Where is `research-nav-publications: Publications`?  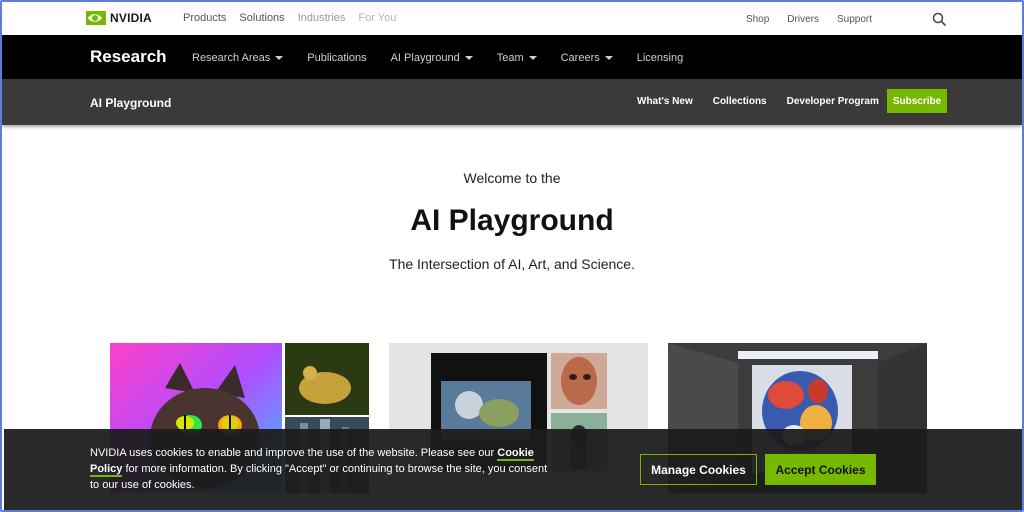 research-nav-publications: Publications is located at coordinates (336, 58).